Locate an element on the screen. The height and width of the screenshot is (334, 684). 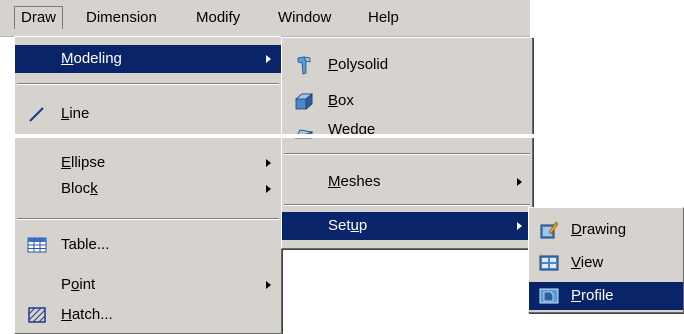
setup-item-drawing: Drawing is located at coordinates (606, 230).